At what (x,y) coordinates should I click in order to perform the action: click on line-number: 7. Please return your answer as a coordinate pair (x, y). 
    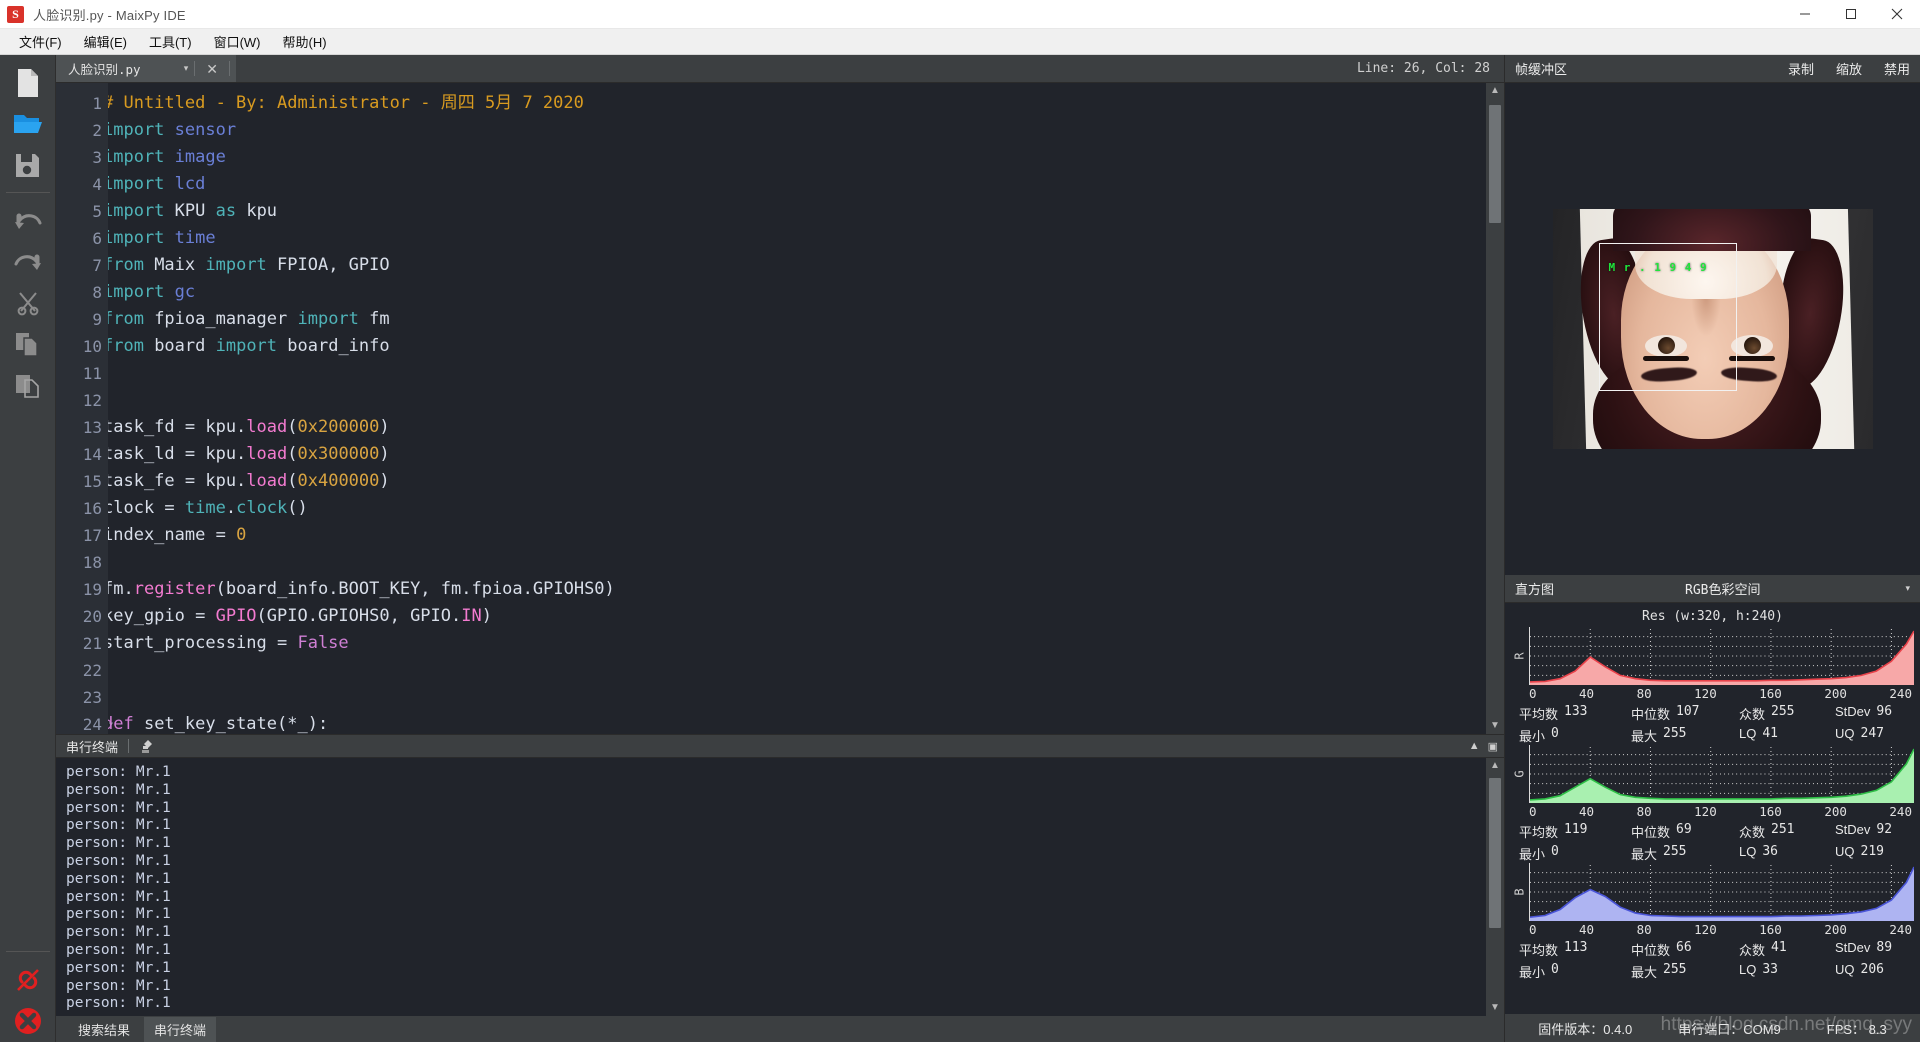
    Looking at the image, I should click on (97, 265).